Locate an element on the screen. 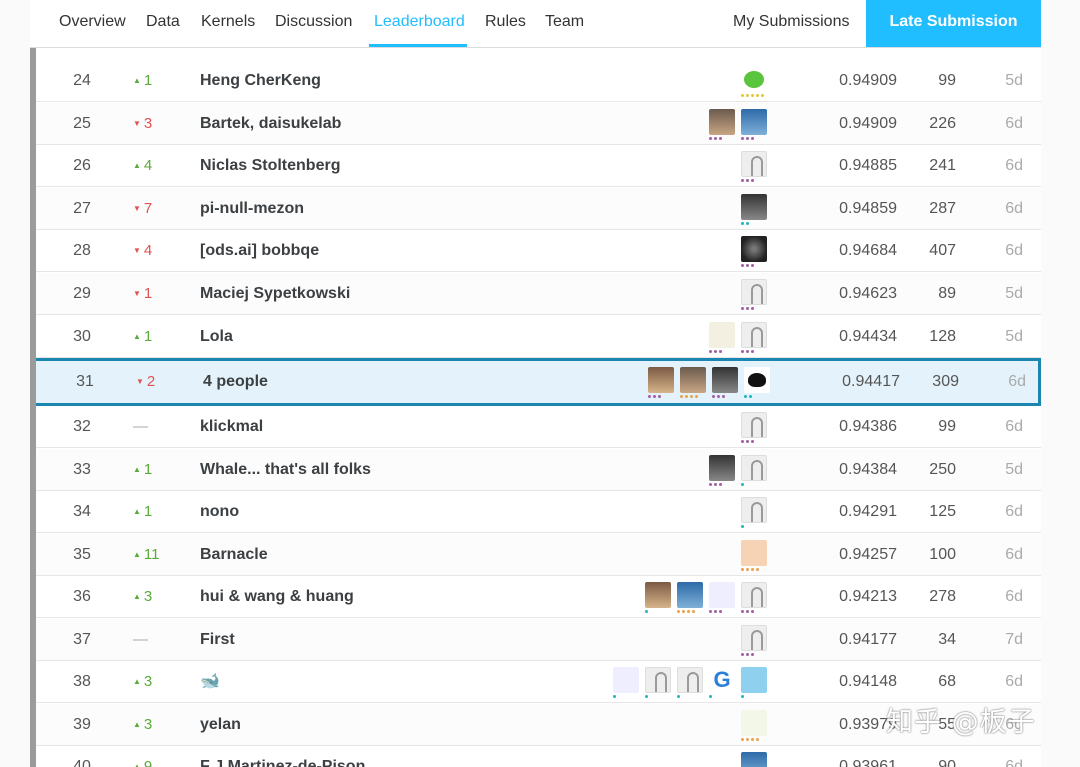 Image resolution: width=1080 pixels, height=767 pixels. table-row: 26 4 Niclas Stoltenberg 0.94885 241 6d is located at coordinates (538, 166).